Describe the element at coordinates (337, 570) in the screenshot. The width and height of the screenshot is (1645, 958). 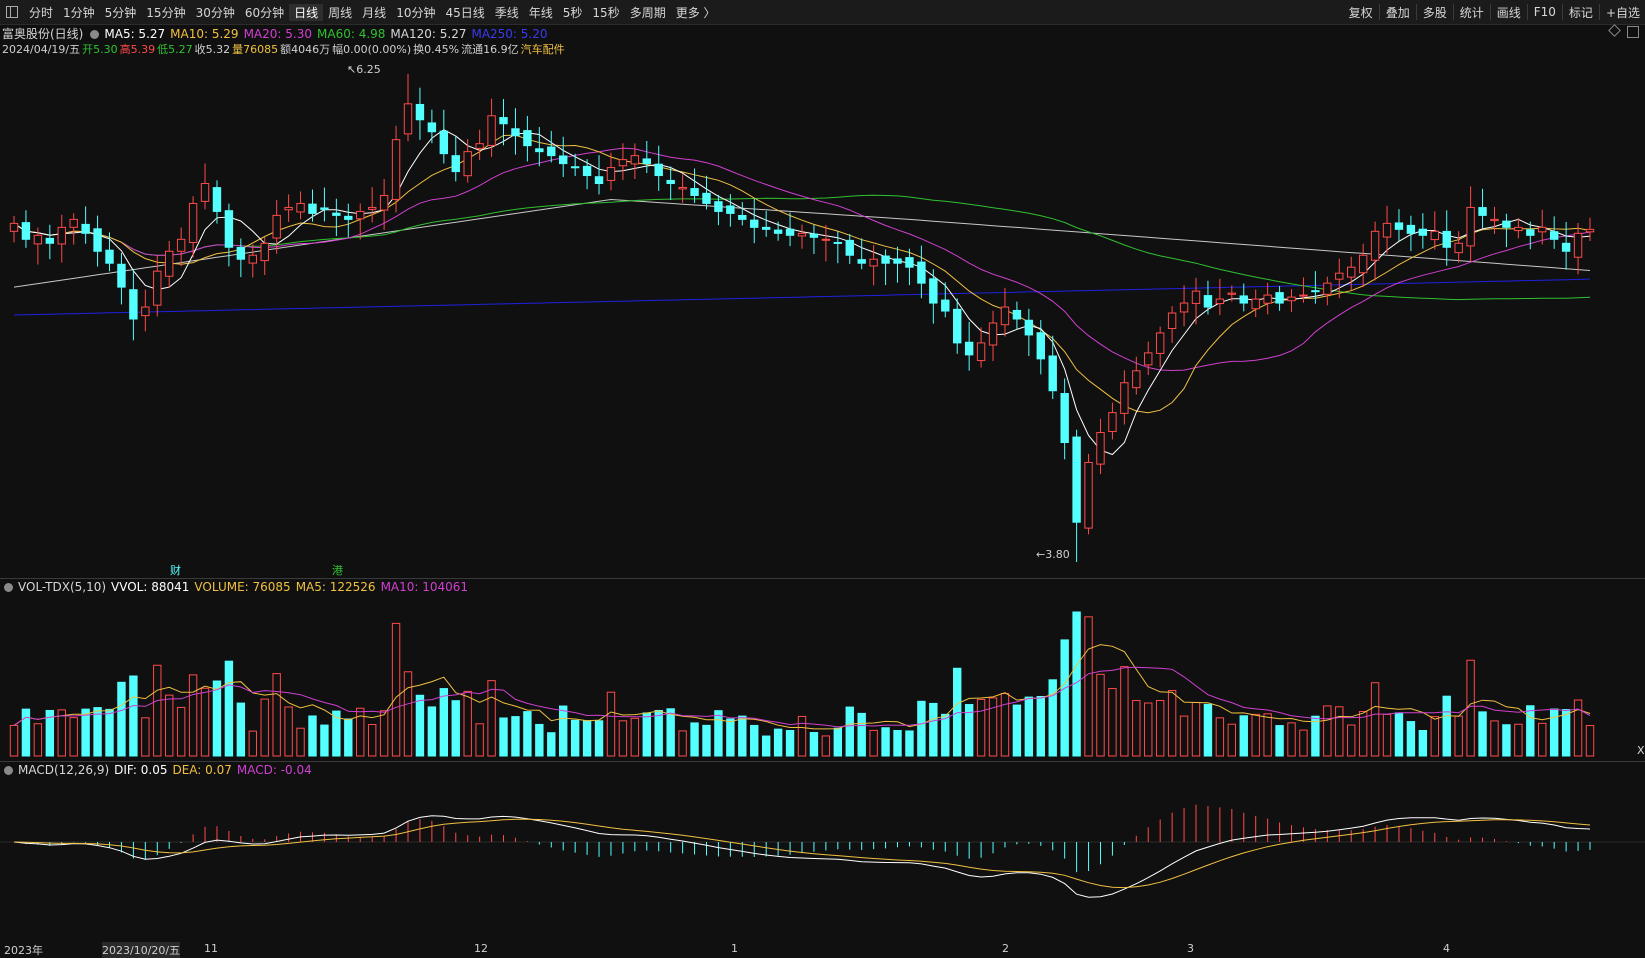
I see `hk-badge: 港` at that location.